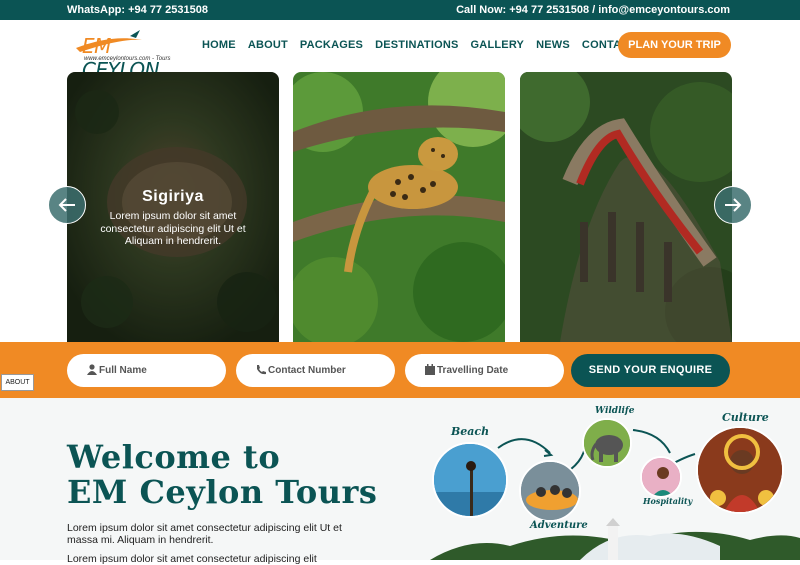 Image resolution: width=800 pixels, height=565 pixels. Describe the element at coordinates (331, 45) in the screenshot. I see `nav-packages: PACKAGES` at that location.